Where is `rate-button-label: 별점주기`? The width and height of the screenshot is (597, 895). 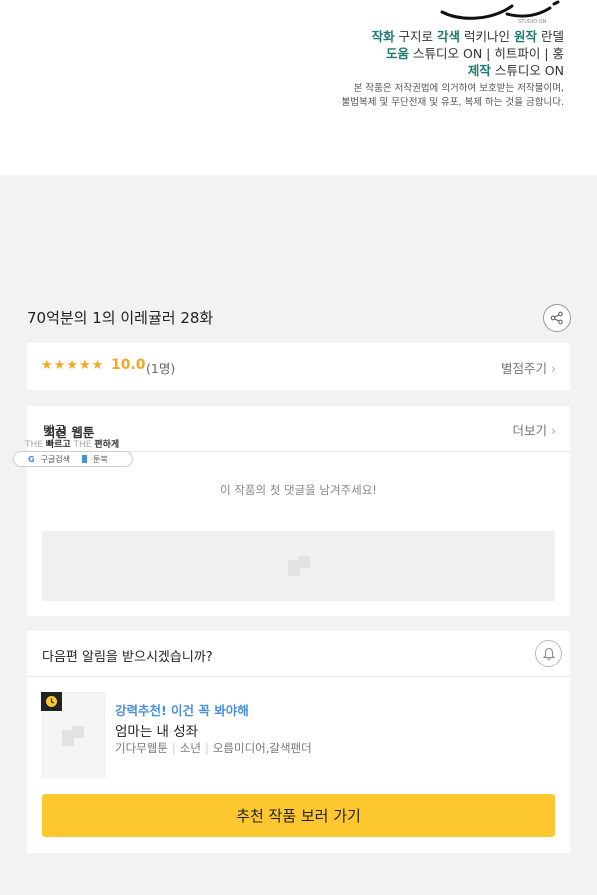 rate-button-label: 별점주기 is located at coordinates (524, 368).